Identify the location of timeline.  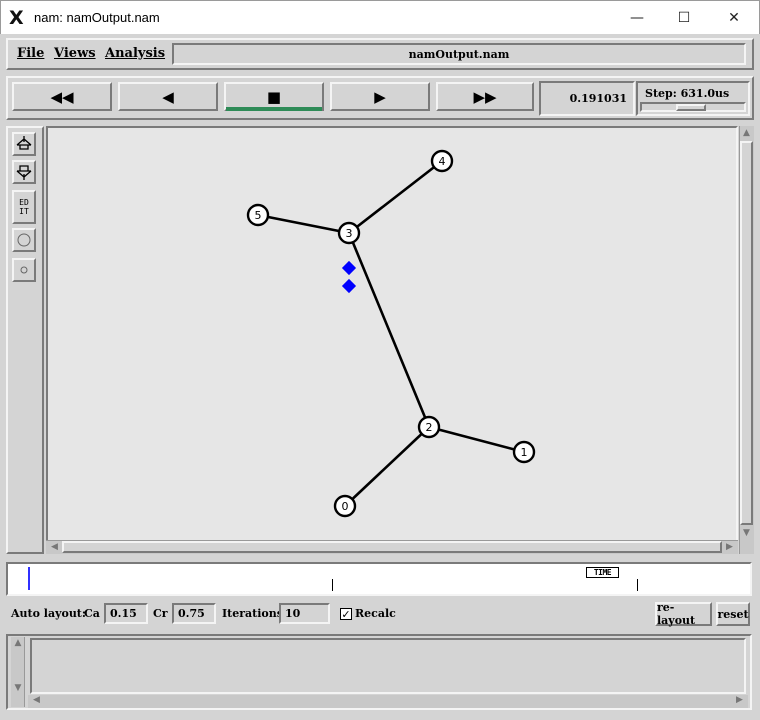
(379, 579).